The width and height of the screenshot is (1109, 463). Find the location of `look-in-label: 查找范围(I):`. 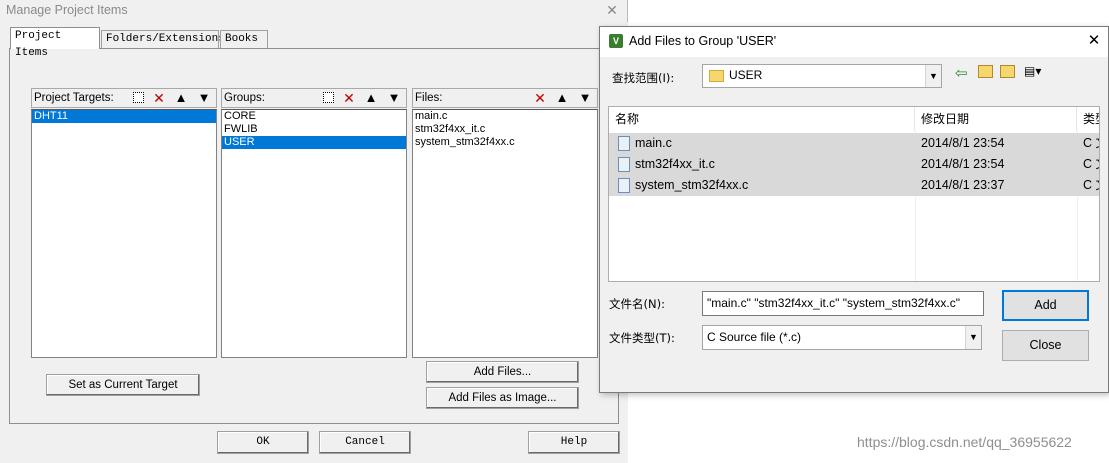

look-in-label: 查找范围(I): is located at coordinates (643, 78).